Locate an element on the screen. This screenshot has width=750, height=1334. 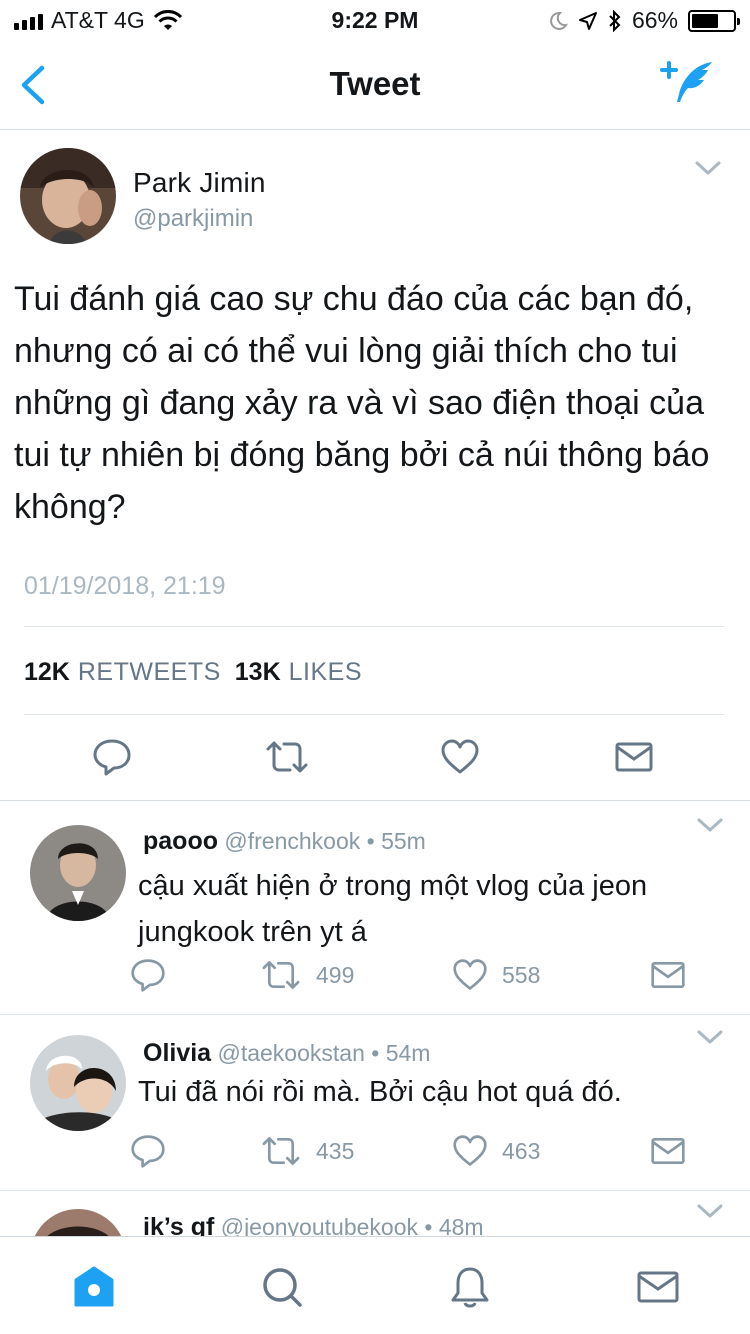
compose-tweet-icon is located at coordinates (686, 81).